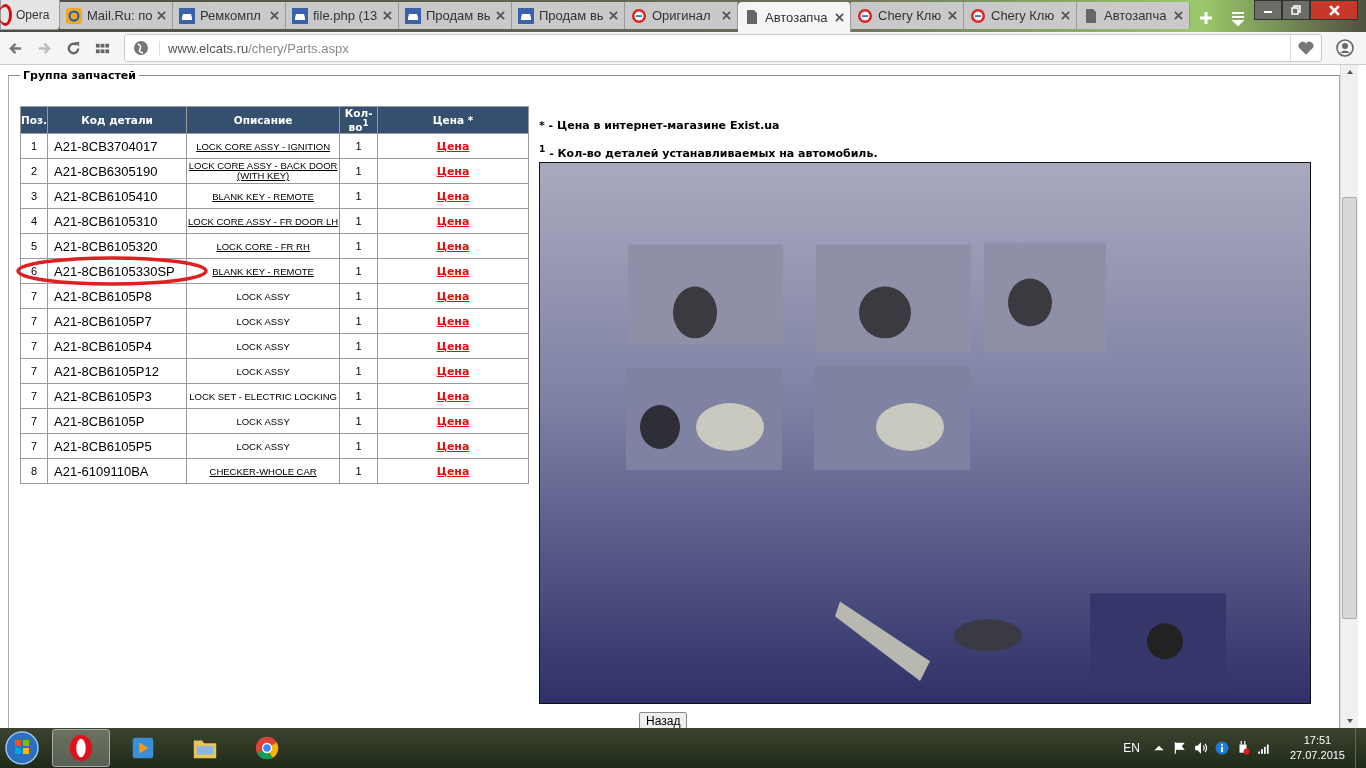 Image resolution: width=1366 pixels, height=768 pixels. I want to click on close-button, so click(1334, 10).